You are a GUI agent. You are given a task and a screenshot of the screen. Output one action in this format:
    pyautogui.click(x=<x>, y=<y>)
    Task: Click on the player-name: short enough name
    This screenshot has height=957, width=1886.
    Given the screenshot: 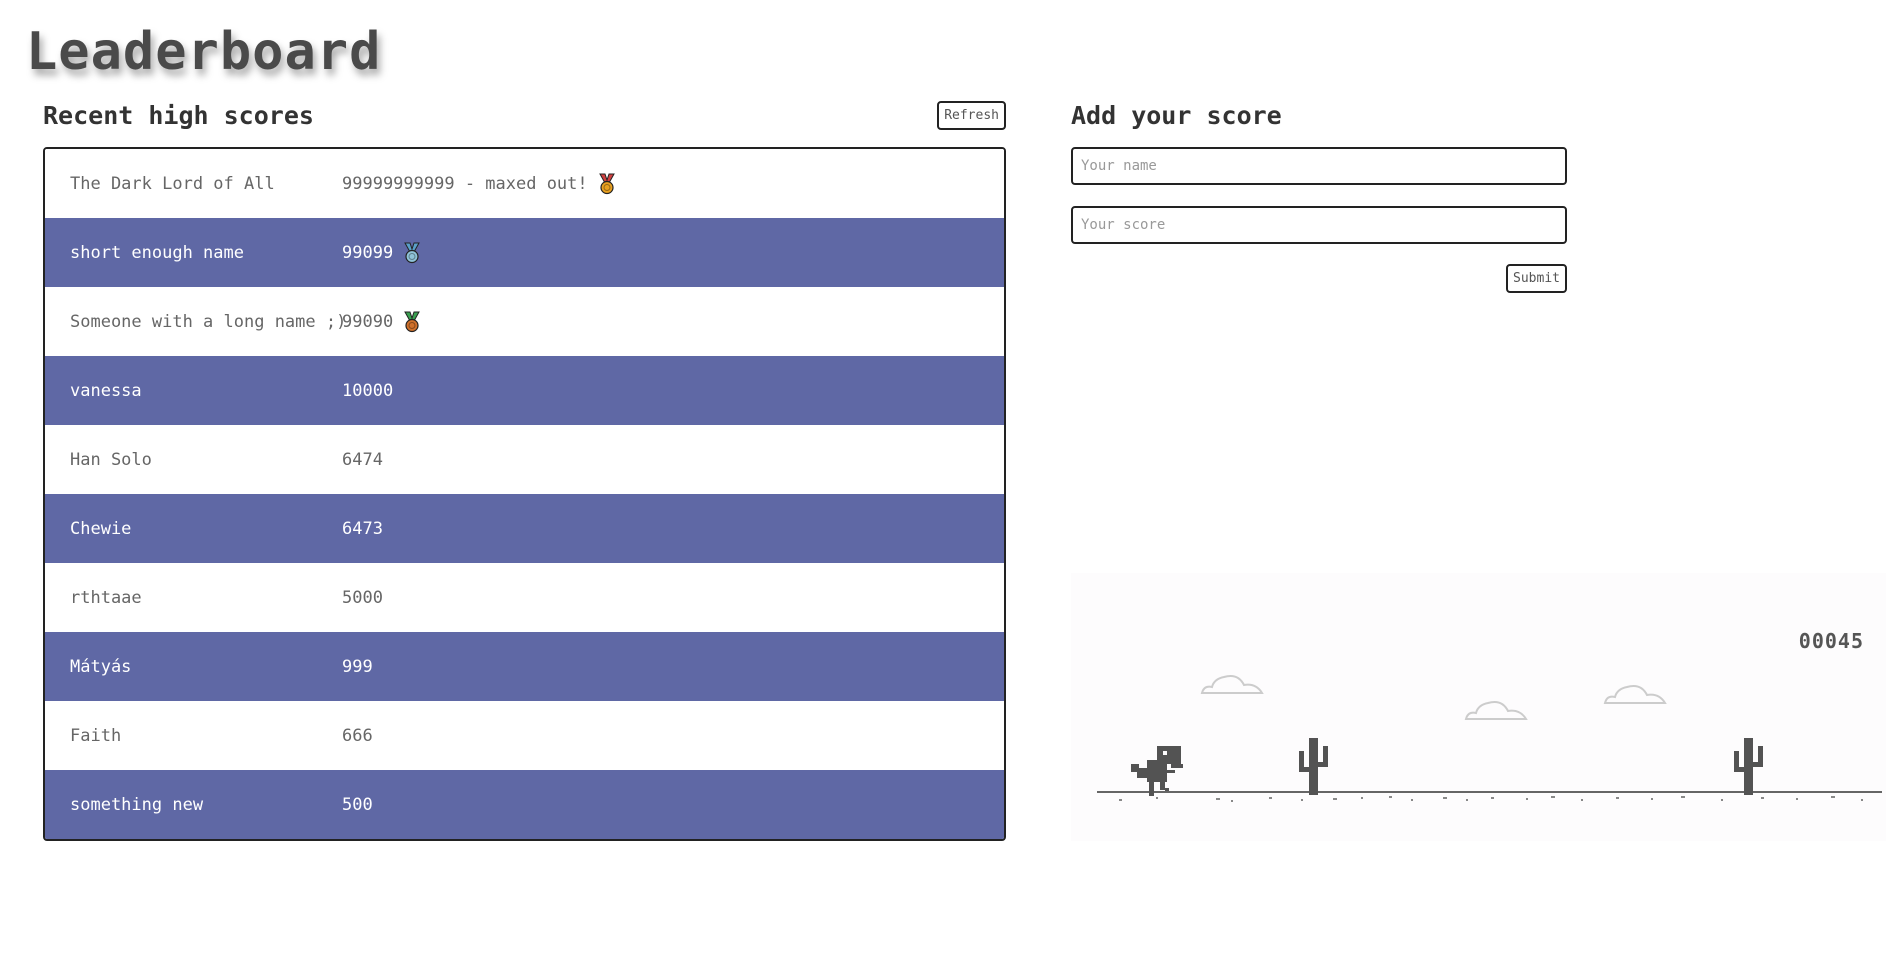 What is the action you would take?
    pyautogui.click(x=157, y=252)
    